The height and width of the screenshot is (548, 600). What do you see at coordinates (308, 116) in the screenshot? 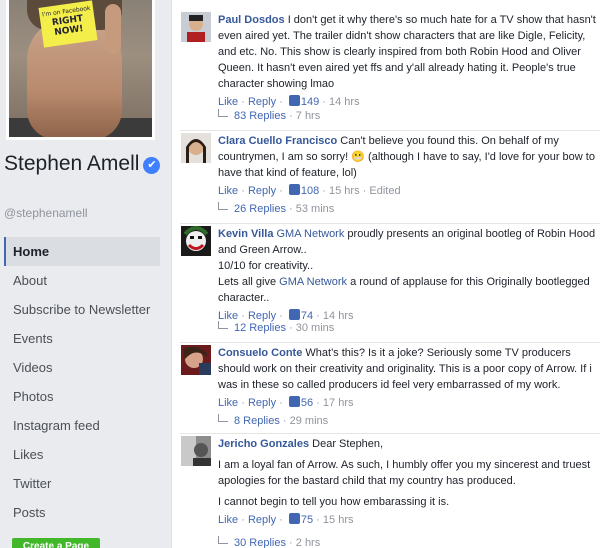
I see `replies-time: 7 hrs` at bounding box center [308, 116].